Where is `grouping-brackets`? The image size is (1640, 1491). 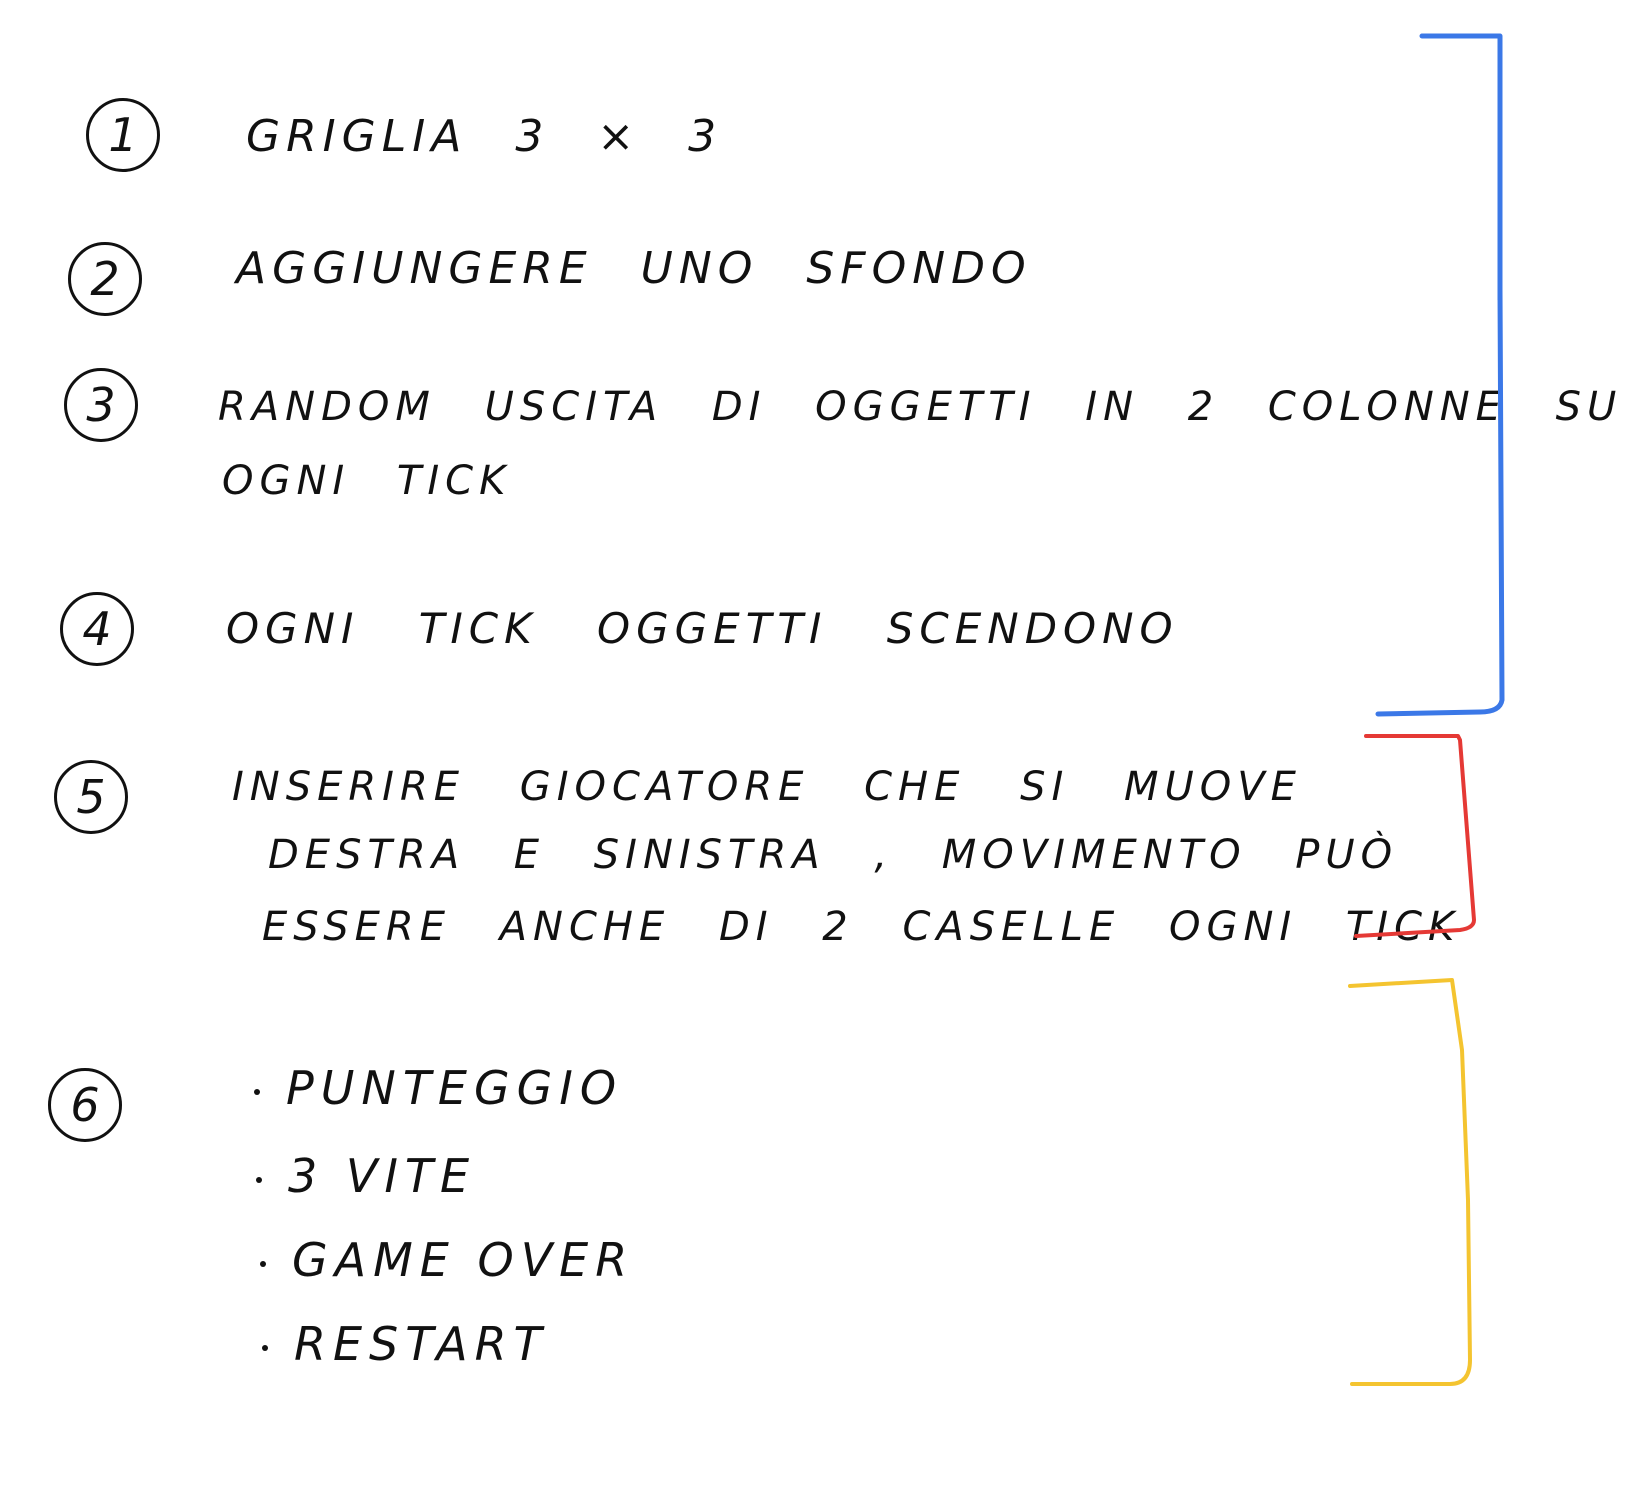
grouping-brackets is located at coordinates (1426, 709).